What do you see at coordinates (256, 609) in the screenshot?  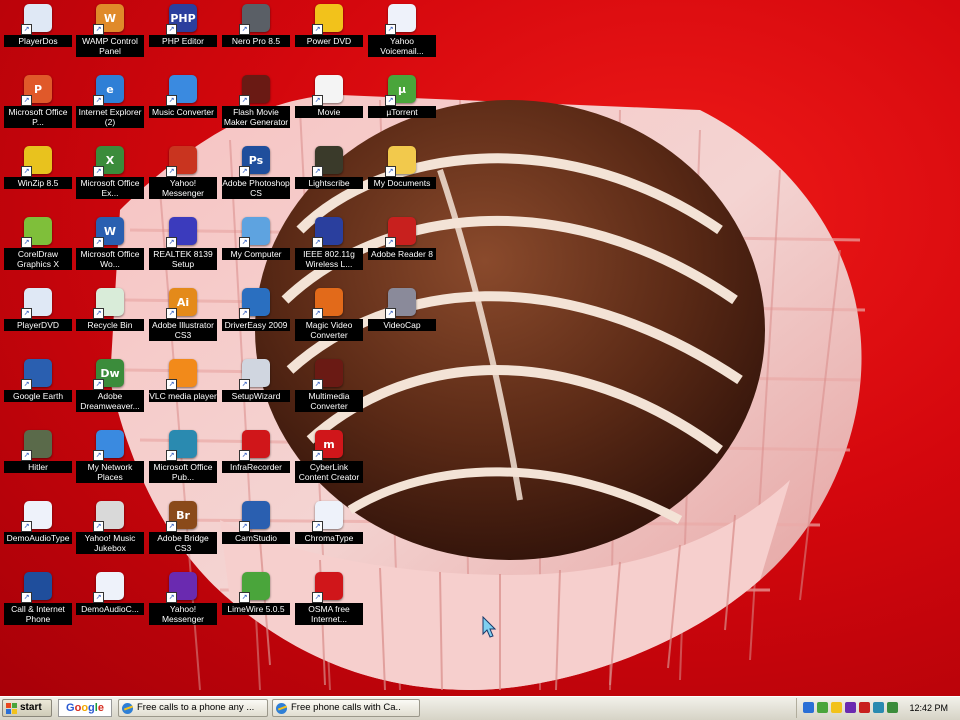 I see `desktop-icon-label: LimeWire 5.0.5` at bounding box center [256, 609].